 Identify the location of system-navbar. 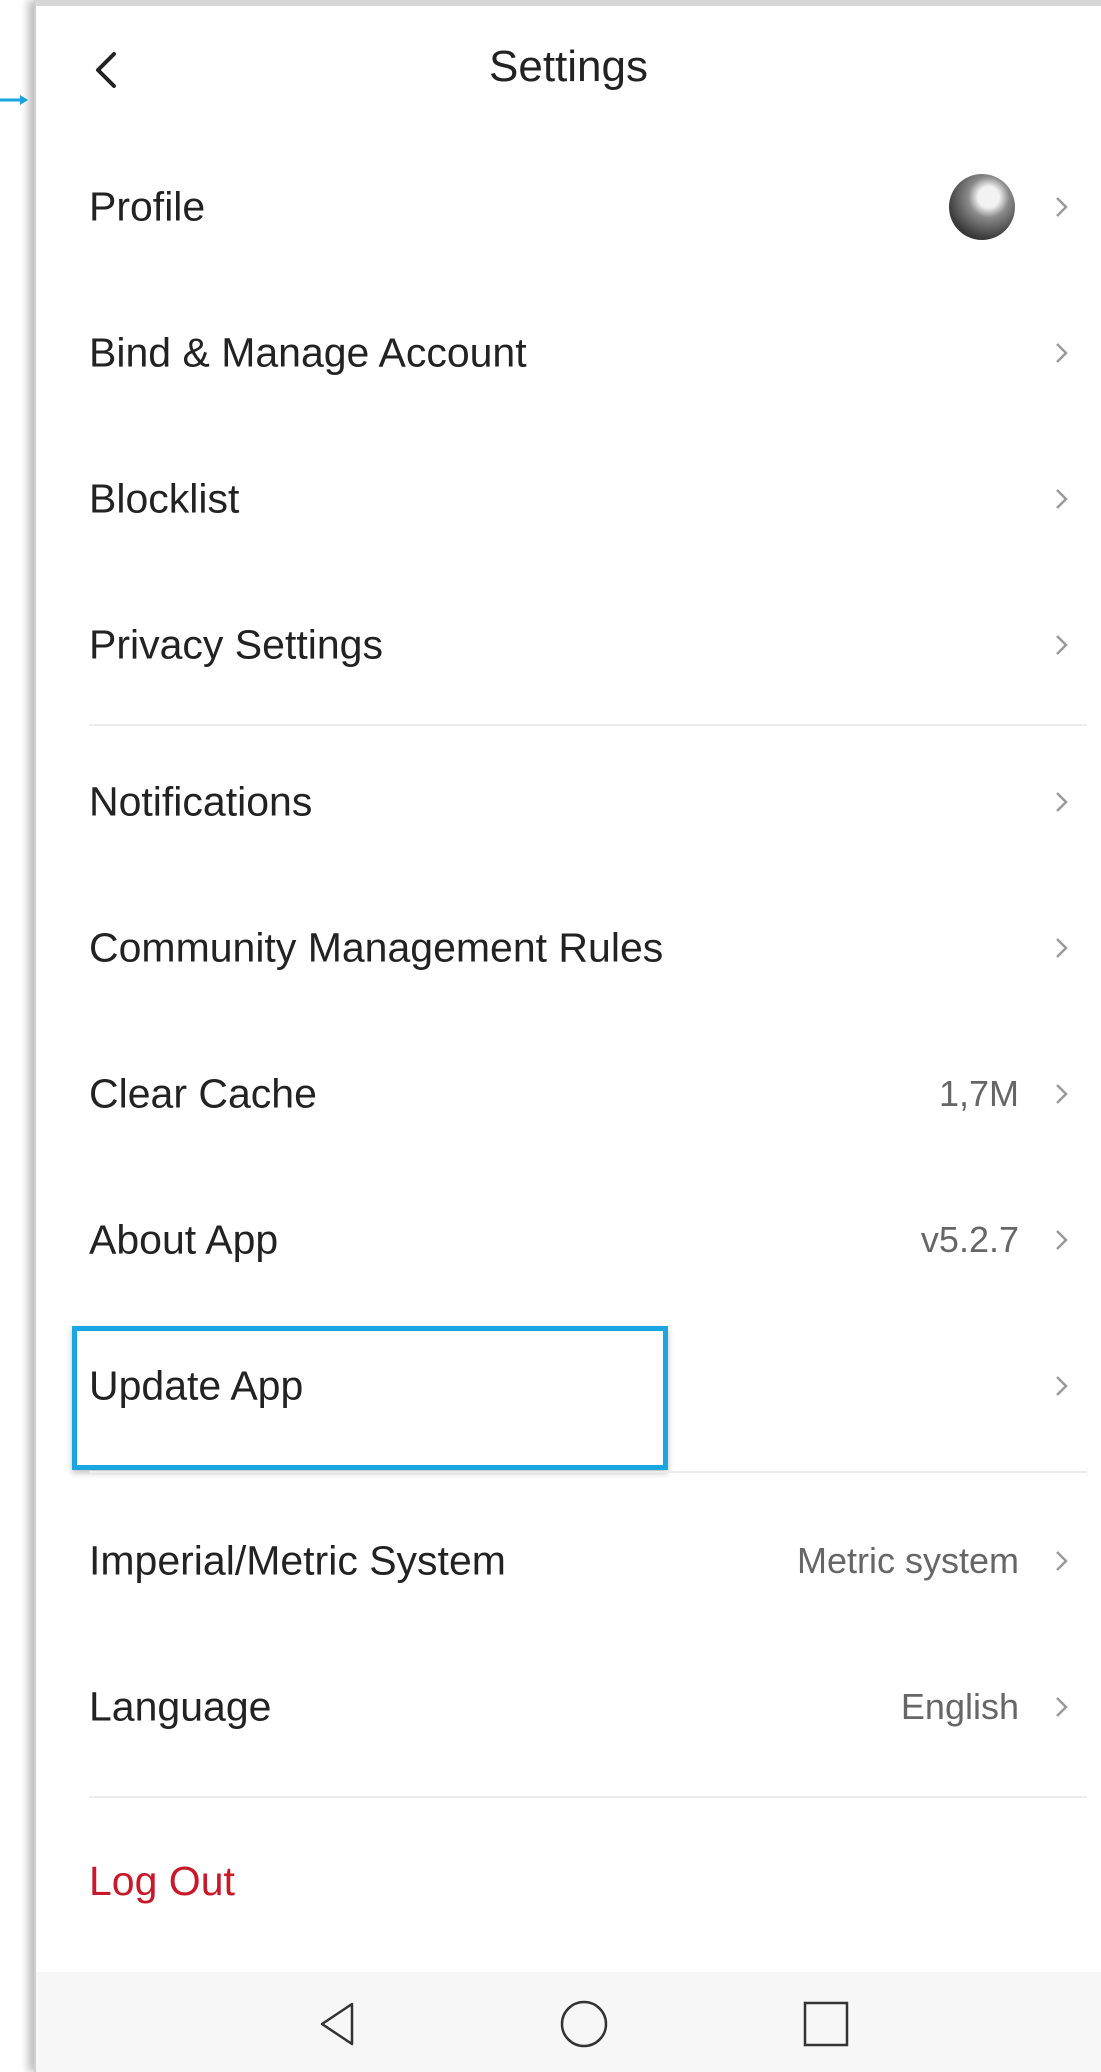
(568, 2022).